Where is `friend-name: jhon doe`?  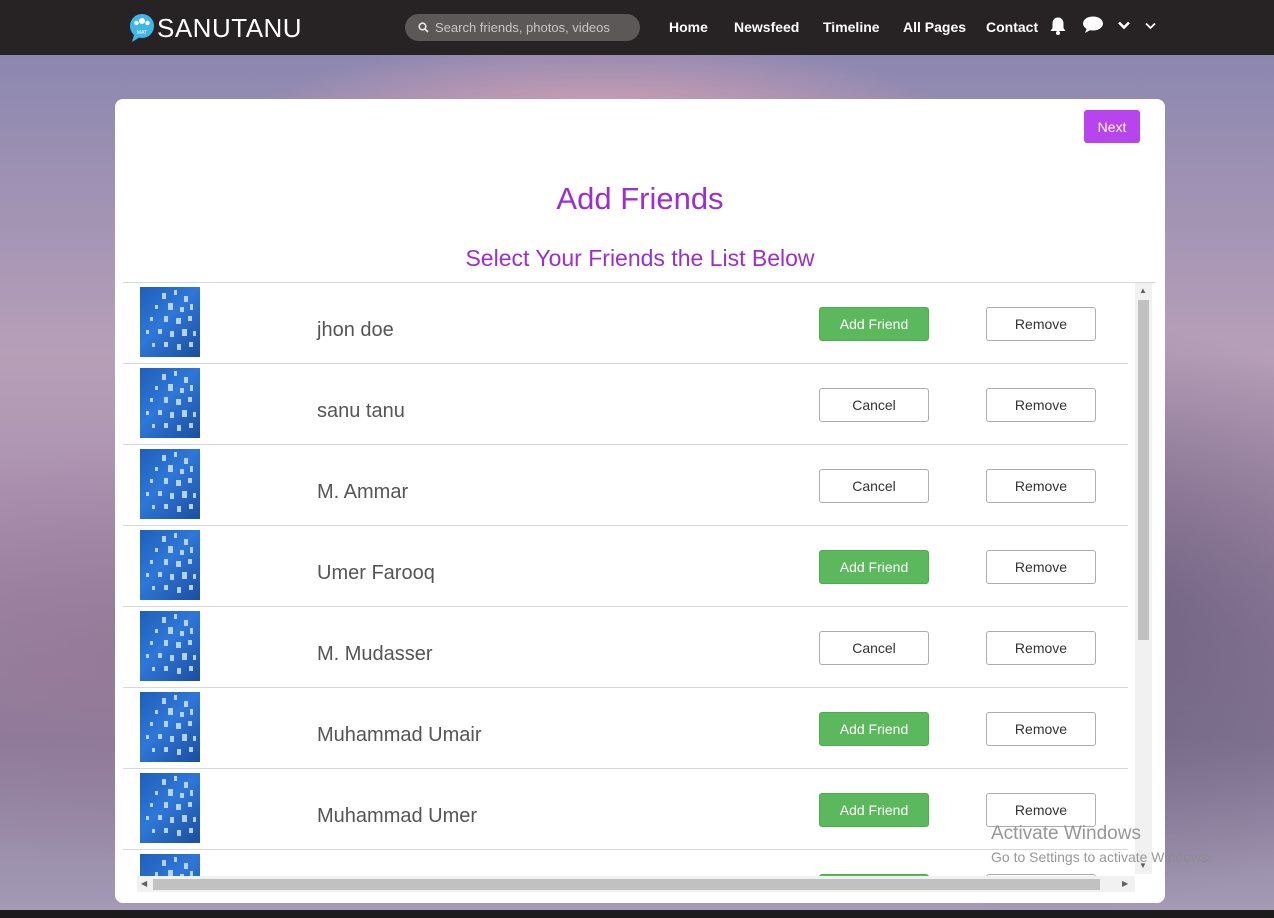
friend-name: jhon doe is located at coordinates (355, 330).